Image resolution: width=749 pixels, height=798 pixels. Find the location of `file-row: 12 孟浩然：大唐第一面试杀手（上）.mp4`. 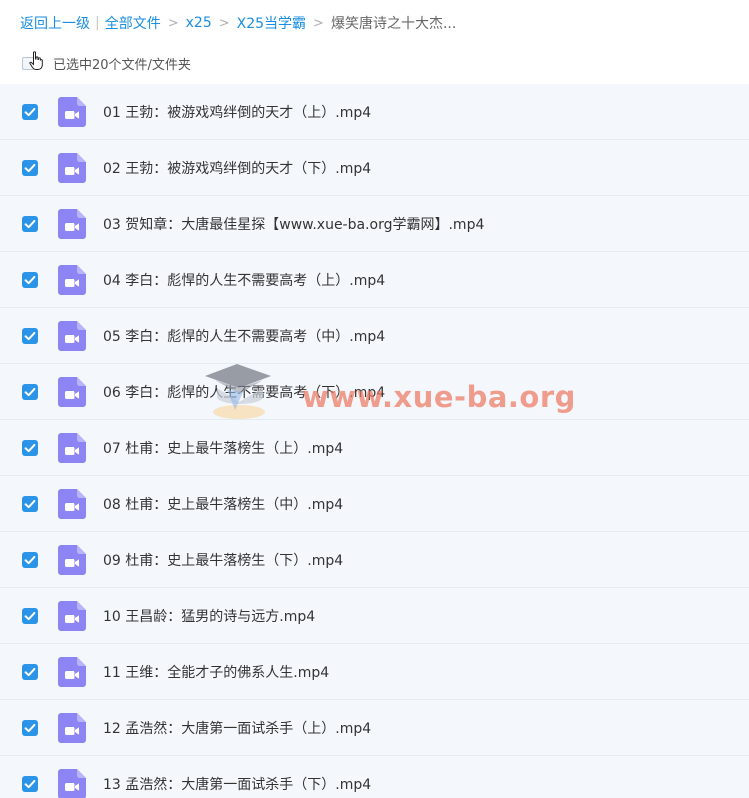

file-row: 12 孟浩然：大唐第一面试杀手（上）.mp4 is located at coordinates (374, 728).